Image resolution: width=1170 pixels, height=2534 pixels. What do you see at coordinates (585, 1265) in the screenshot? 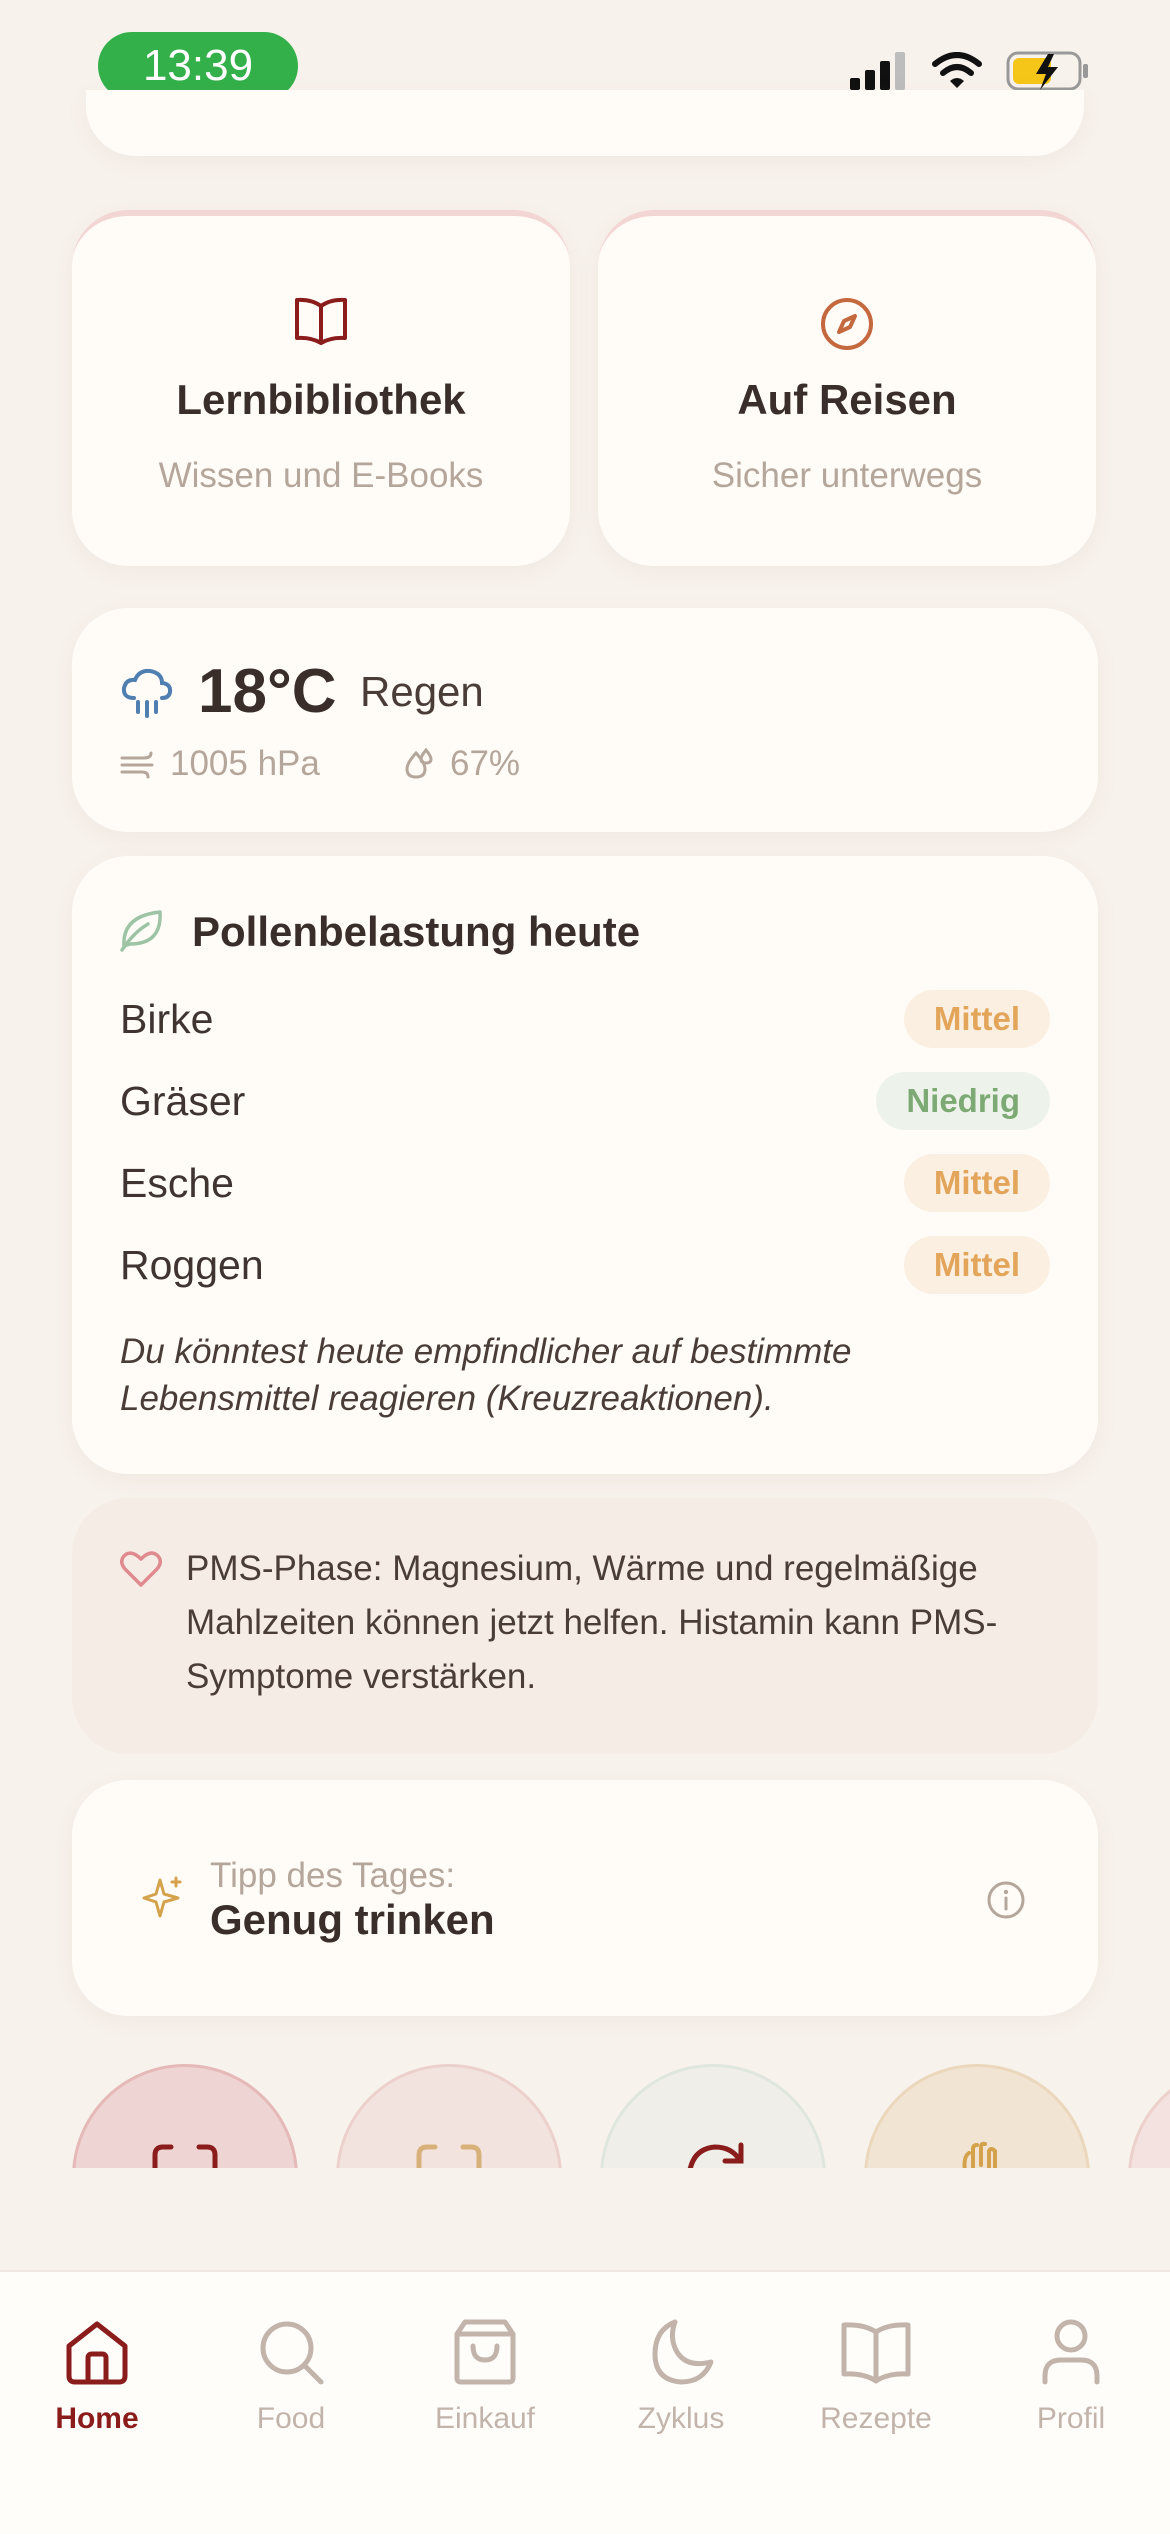
I see `pollen-row-roggen: Roggen Mittel` at bounding box center [585, 1265].